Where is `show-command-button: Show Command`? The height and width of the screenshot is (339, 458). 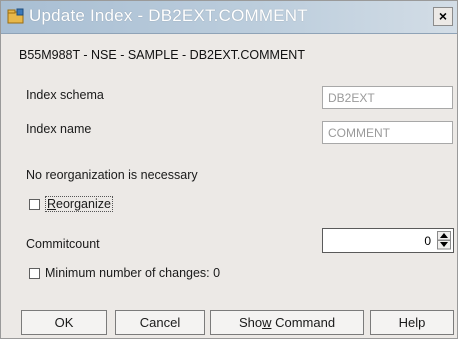 show-command-button: Show Command is located at coordinates (287, 322).